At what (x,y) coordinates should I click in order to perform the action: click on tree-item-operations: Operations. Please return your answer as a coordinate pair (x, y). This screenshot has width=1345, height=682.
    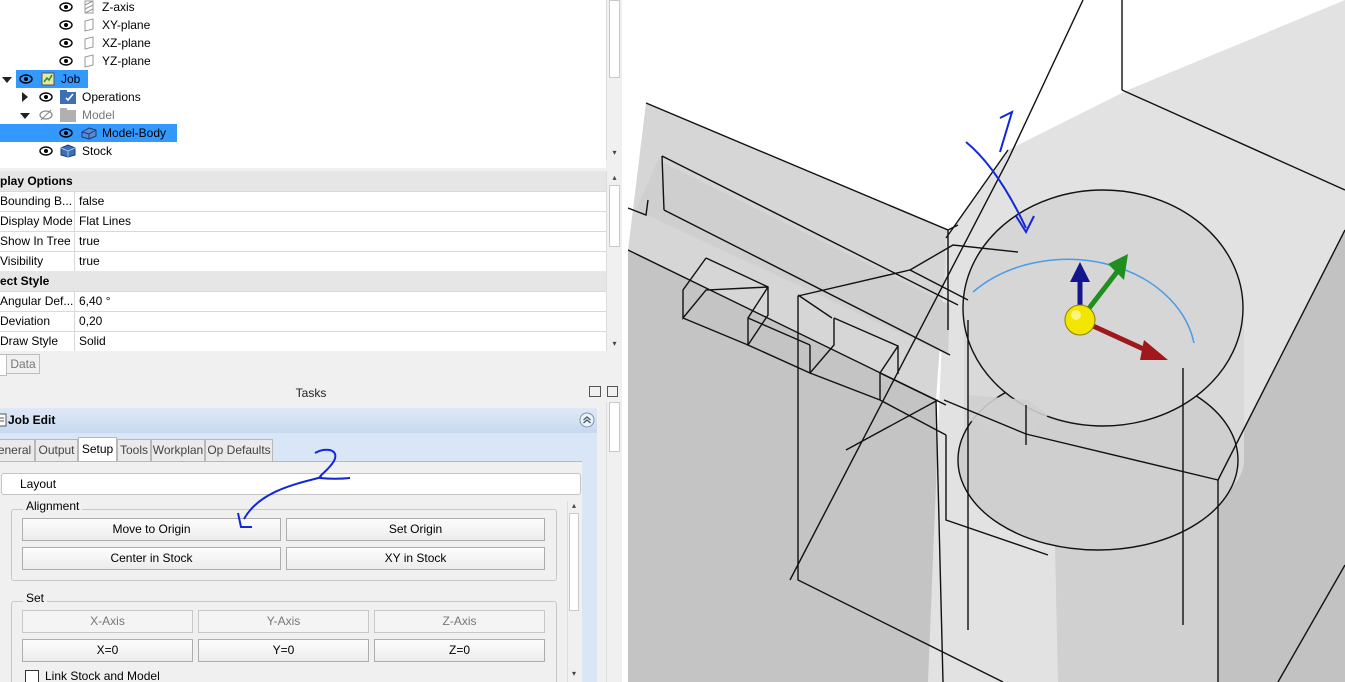
    Looking at the image, I should click on (100, 97).